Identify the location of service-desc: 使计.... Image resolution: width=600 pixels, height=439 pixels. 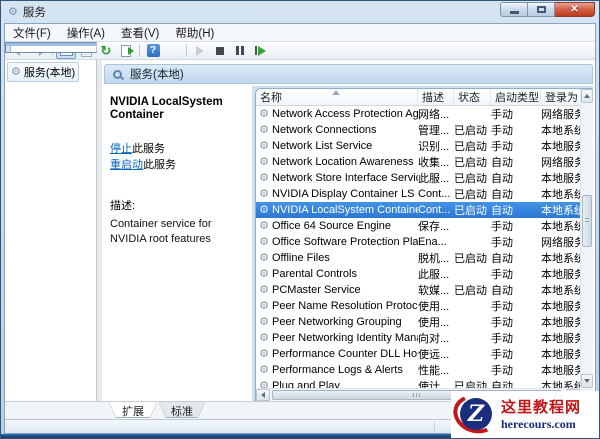
(434, 384).